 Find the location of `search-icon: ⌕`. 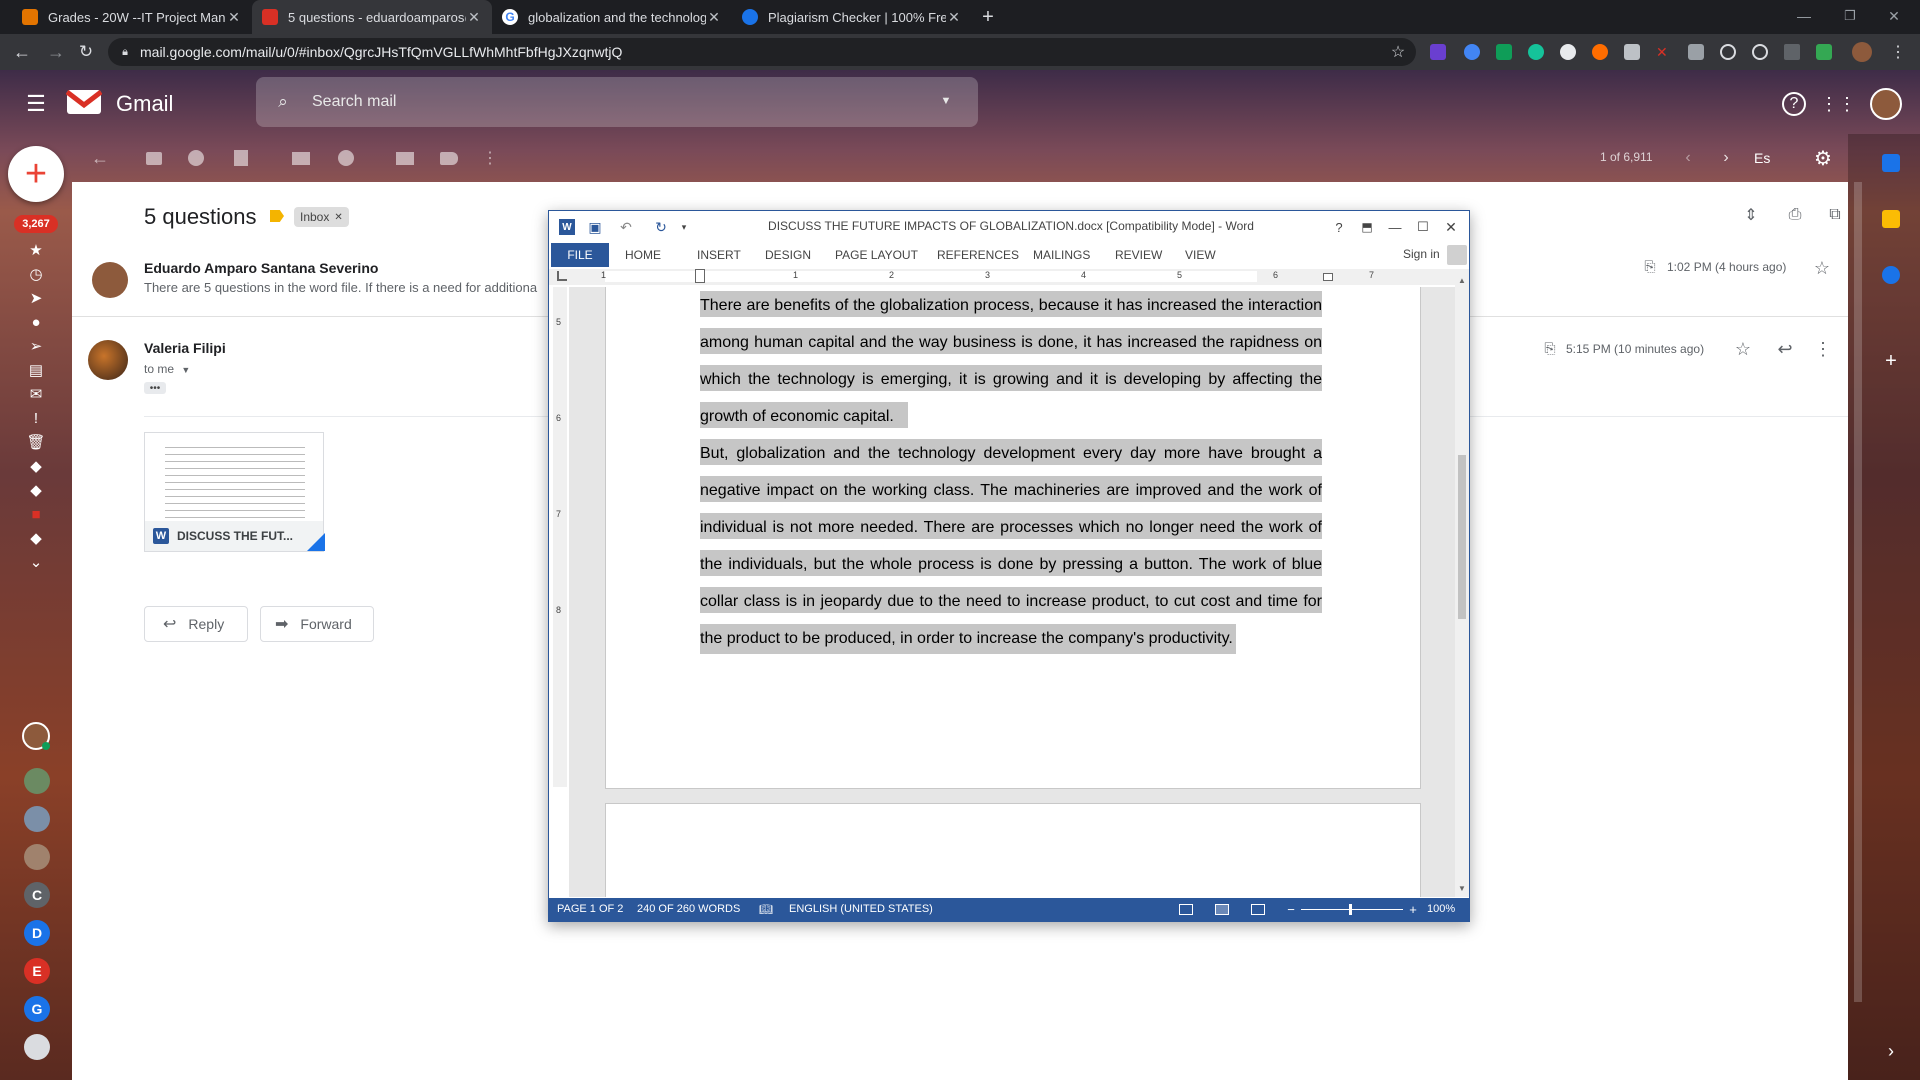

search-icon: ⌕ is located at coordinates (283, 102).